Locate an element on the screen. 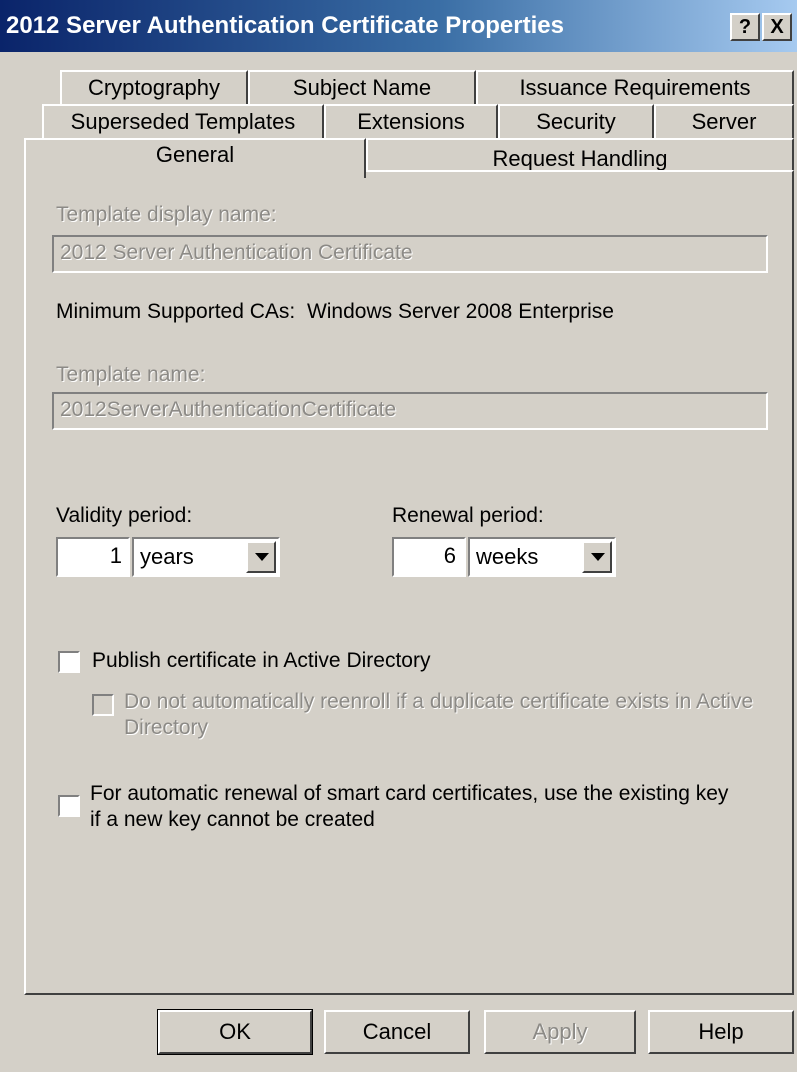 Image resolution: width=797 pixels, height=1072 pixels. tab-security: Security is located at coordinates (576, 121).